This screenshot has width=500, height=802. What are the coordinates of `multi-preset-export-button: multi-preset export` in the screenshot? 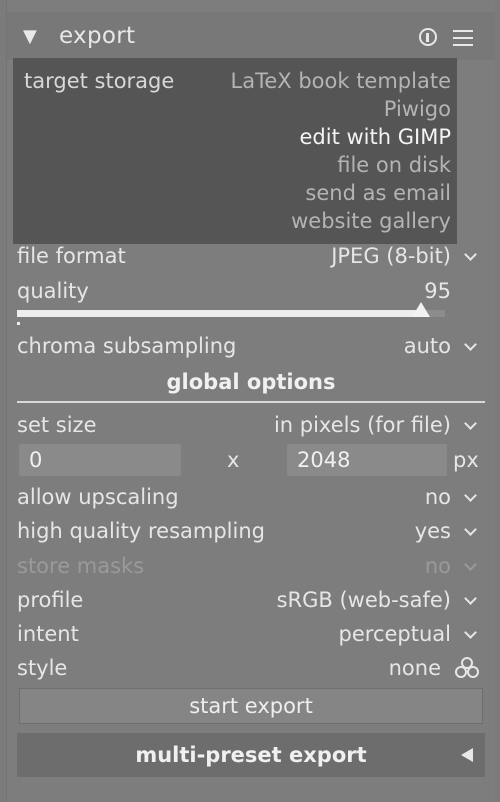 It's located at (251, 755).